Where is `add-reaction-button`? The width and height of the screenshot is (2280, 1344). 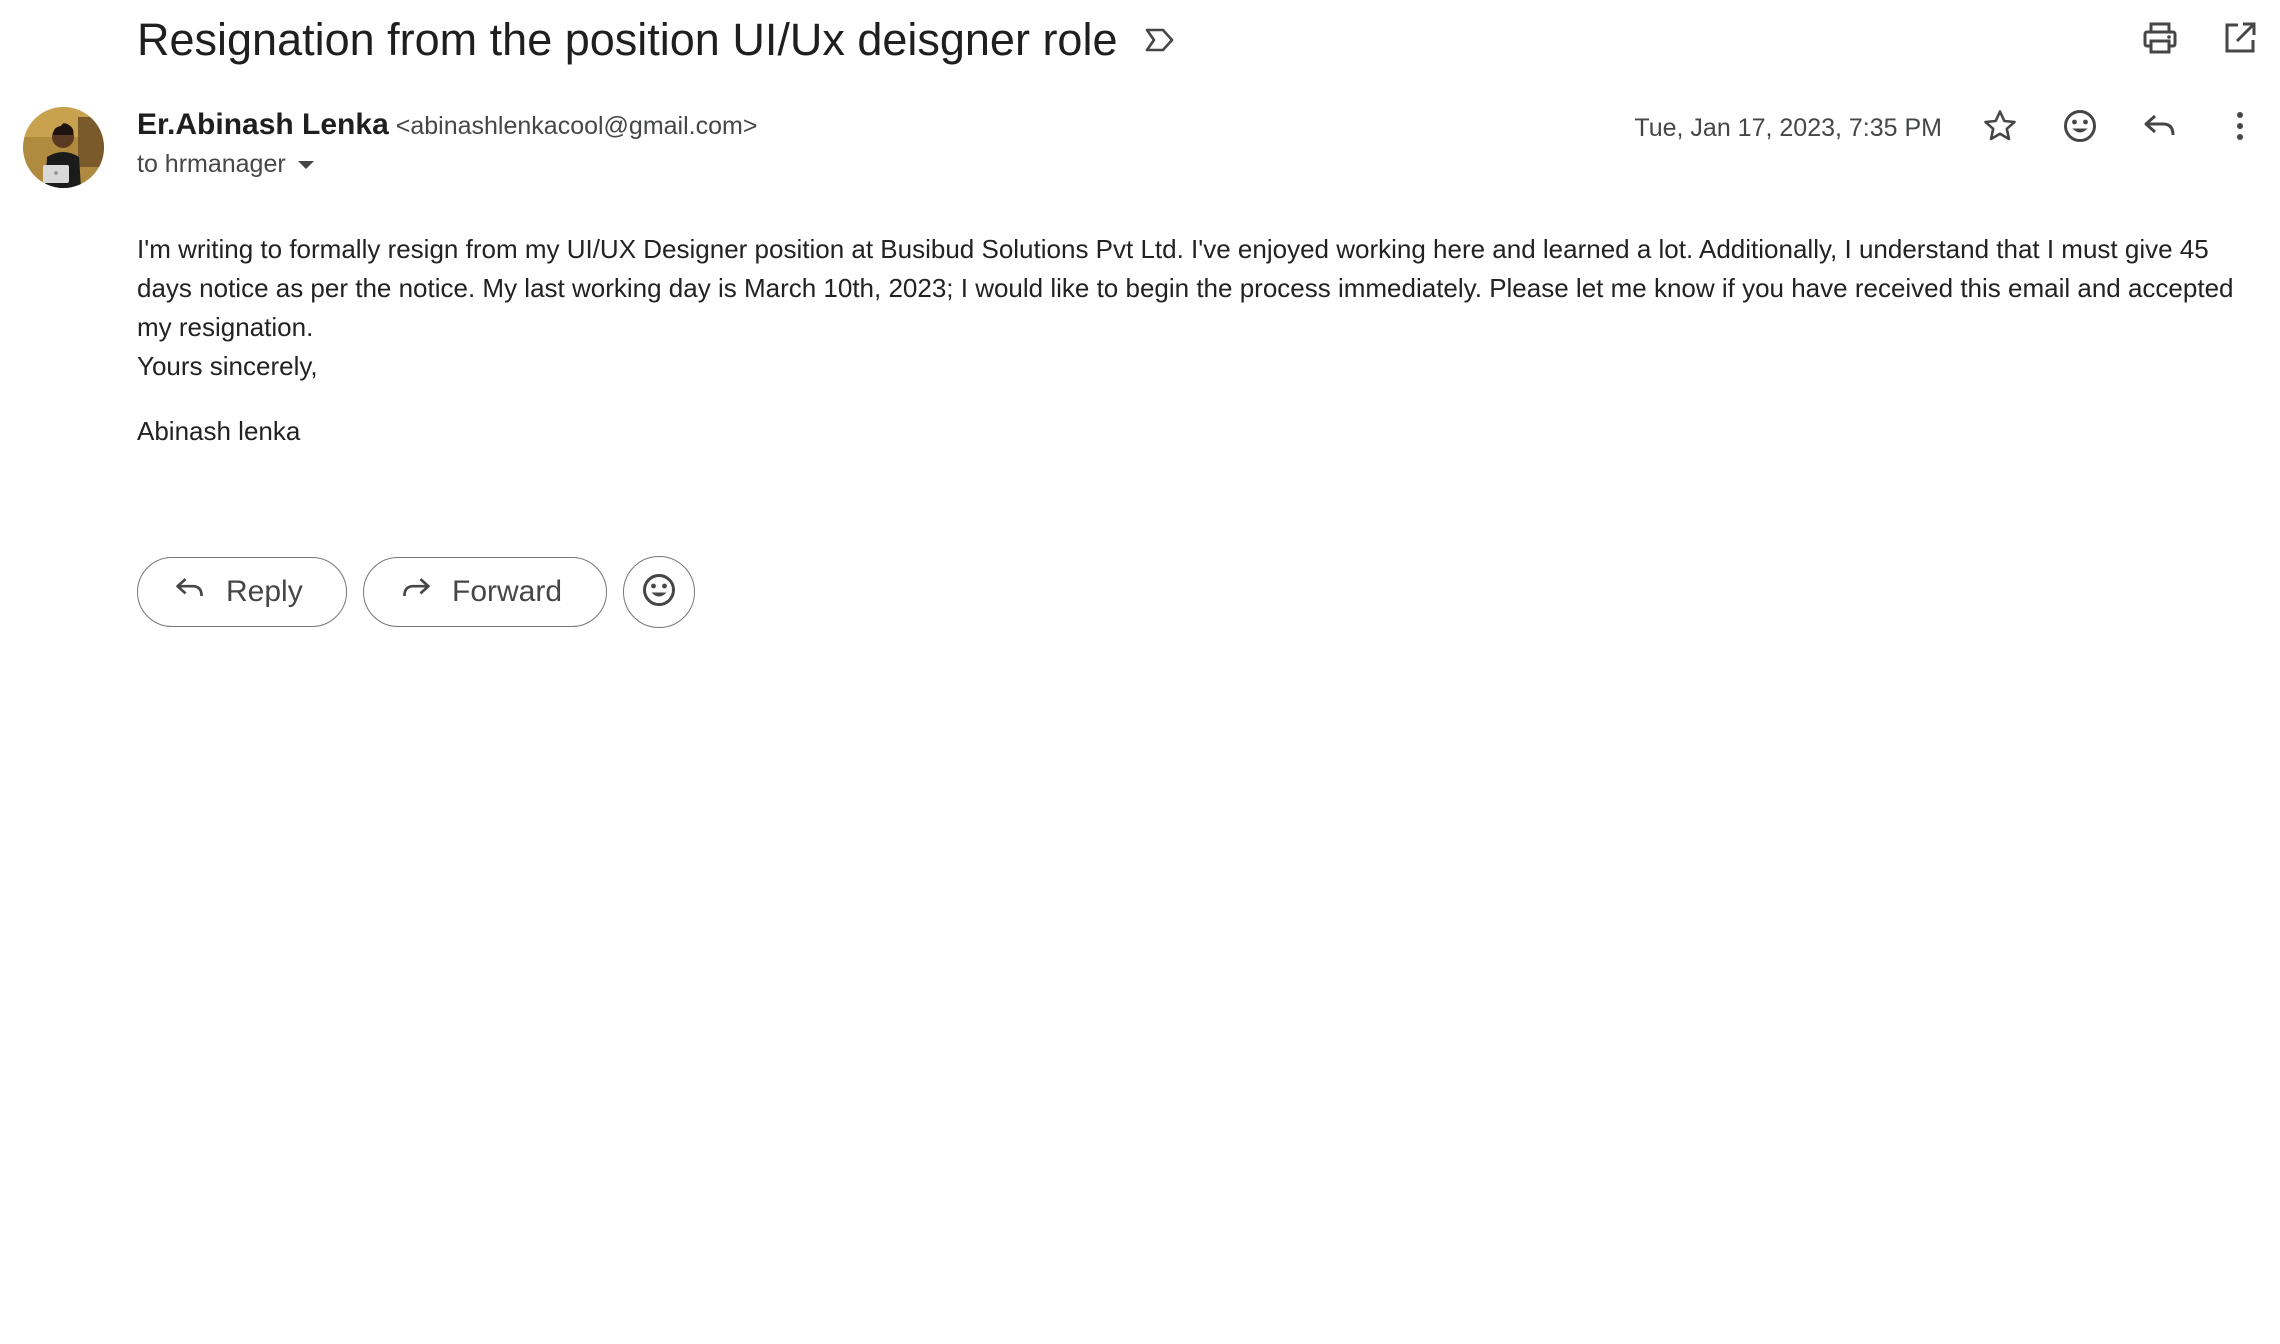
add-reaction-button is located at coordinates (2080, 128).